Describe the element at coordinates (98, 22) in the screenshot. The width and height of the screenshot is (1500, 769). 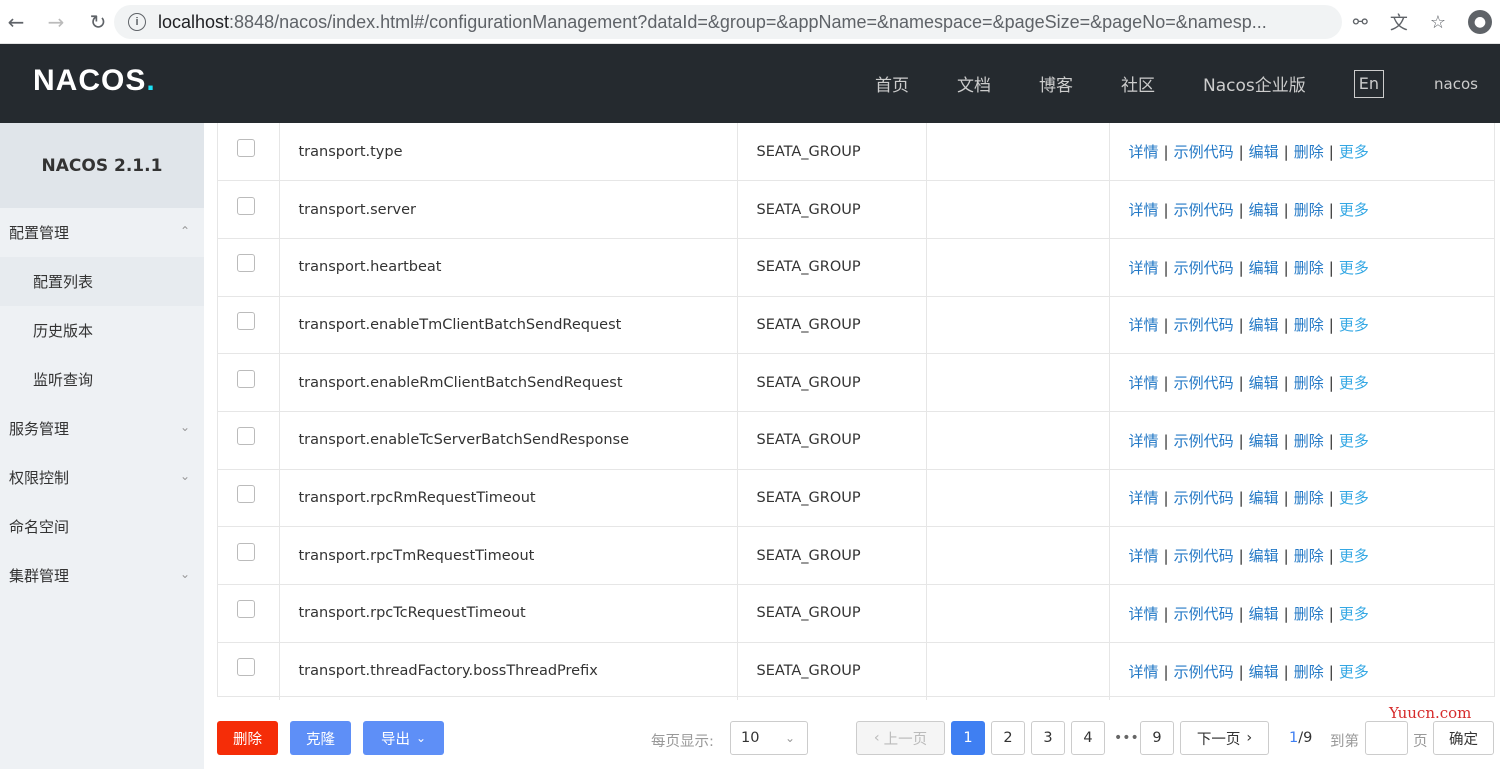
I see `reload-icon: ↻` at that location.